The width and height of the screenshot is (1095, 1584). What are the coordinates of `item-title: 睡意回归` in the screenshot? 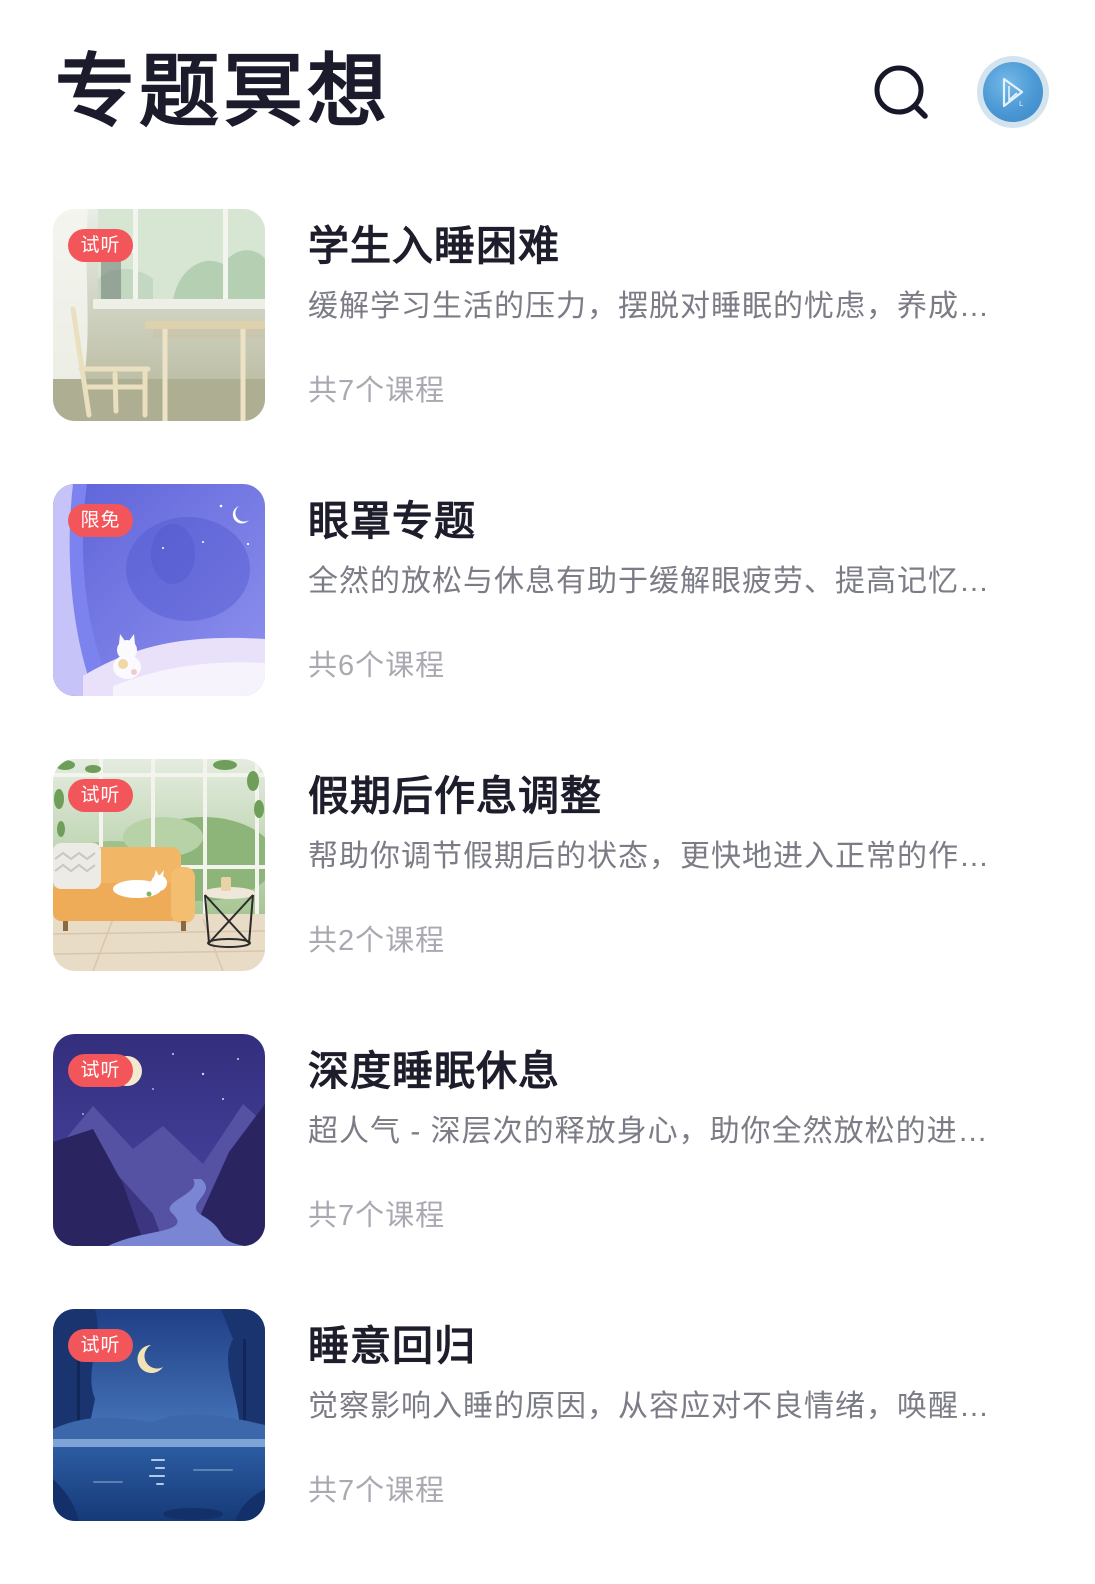 It's located at (392, 1346).